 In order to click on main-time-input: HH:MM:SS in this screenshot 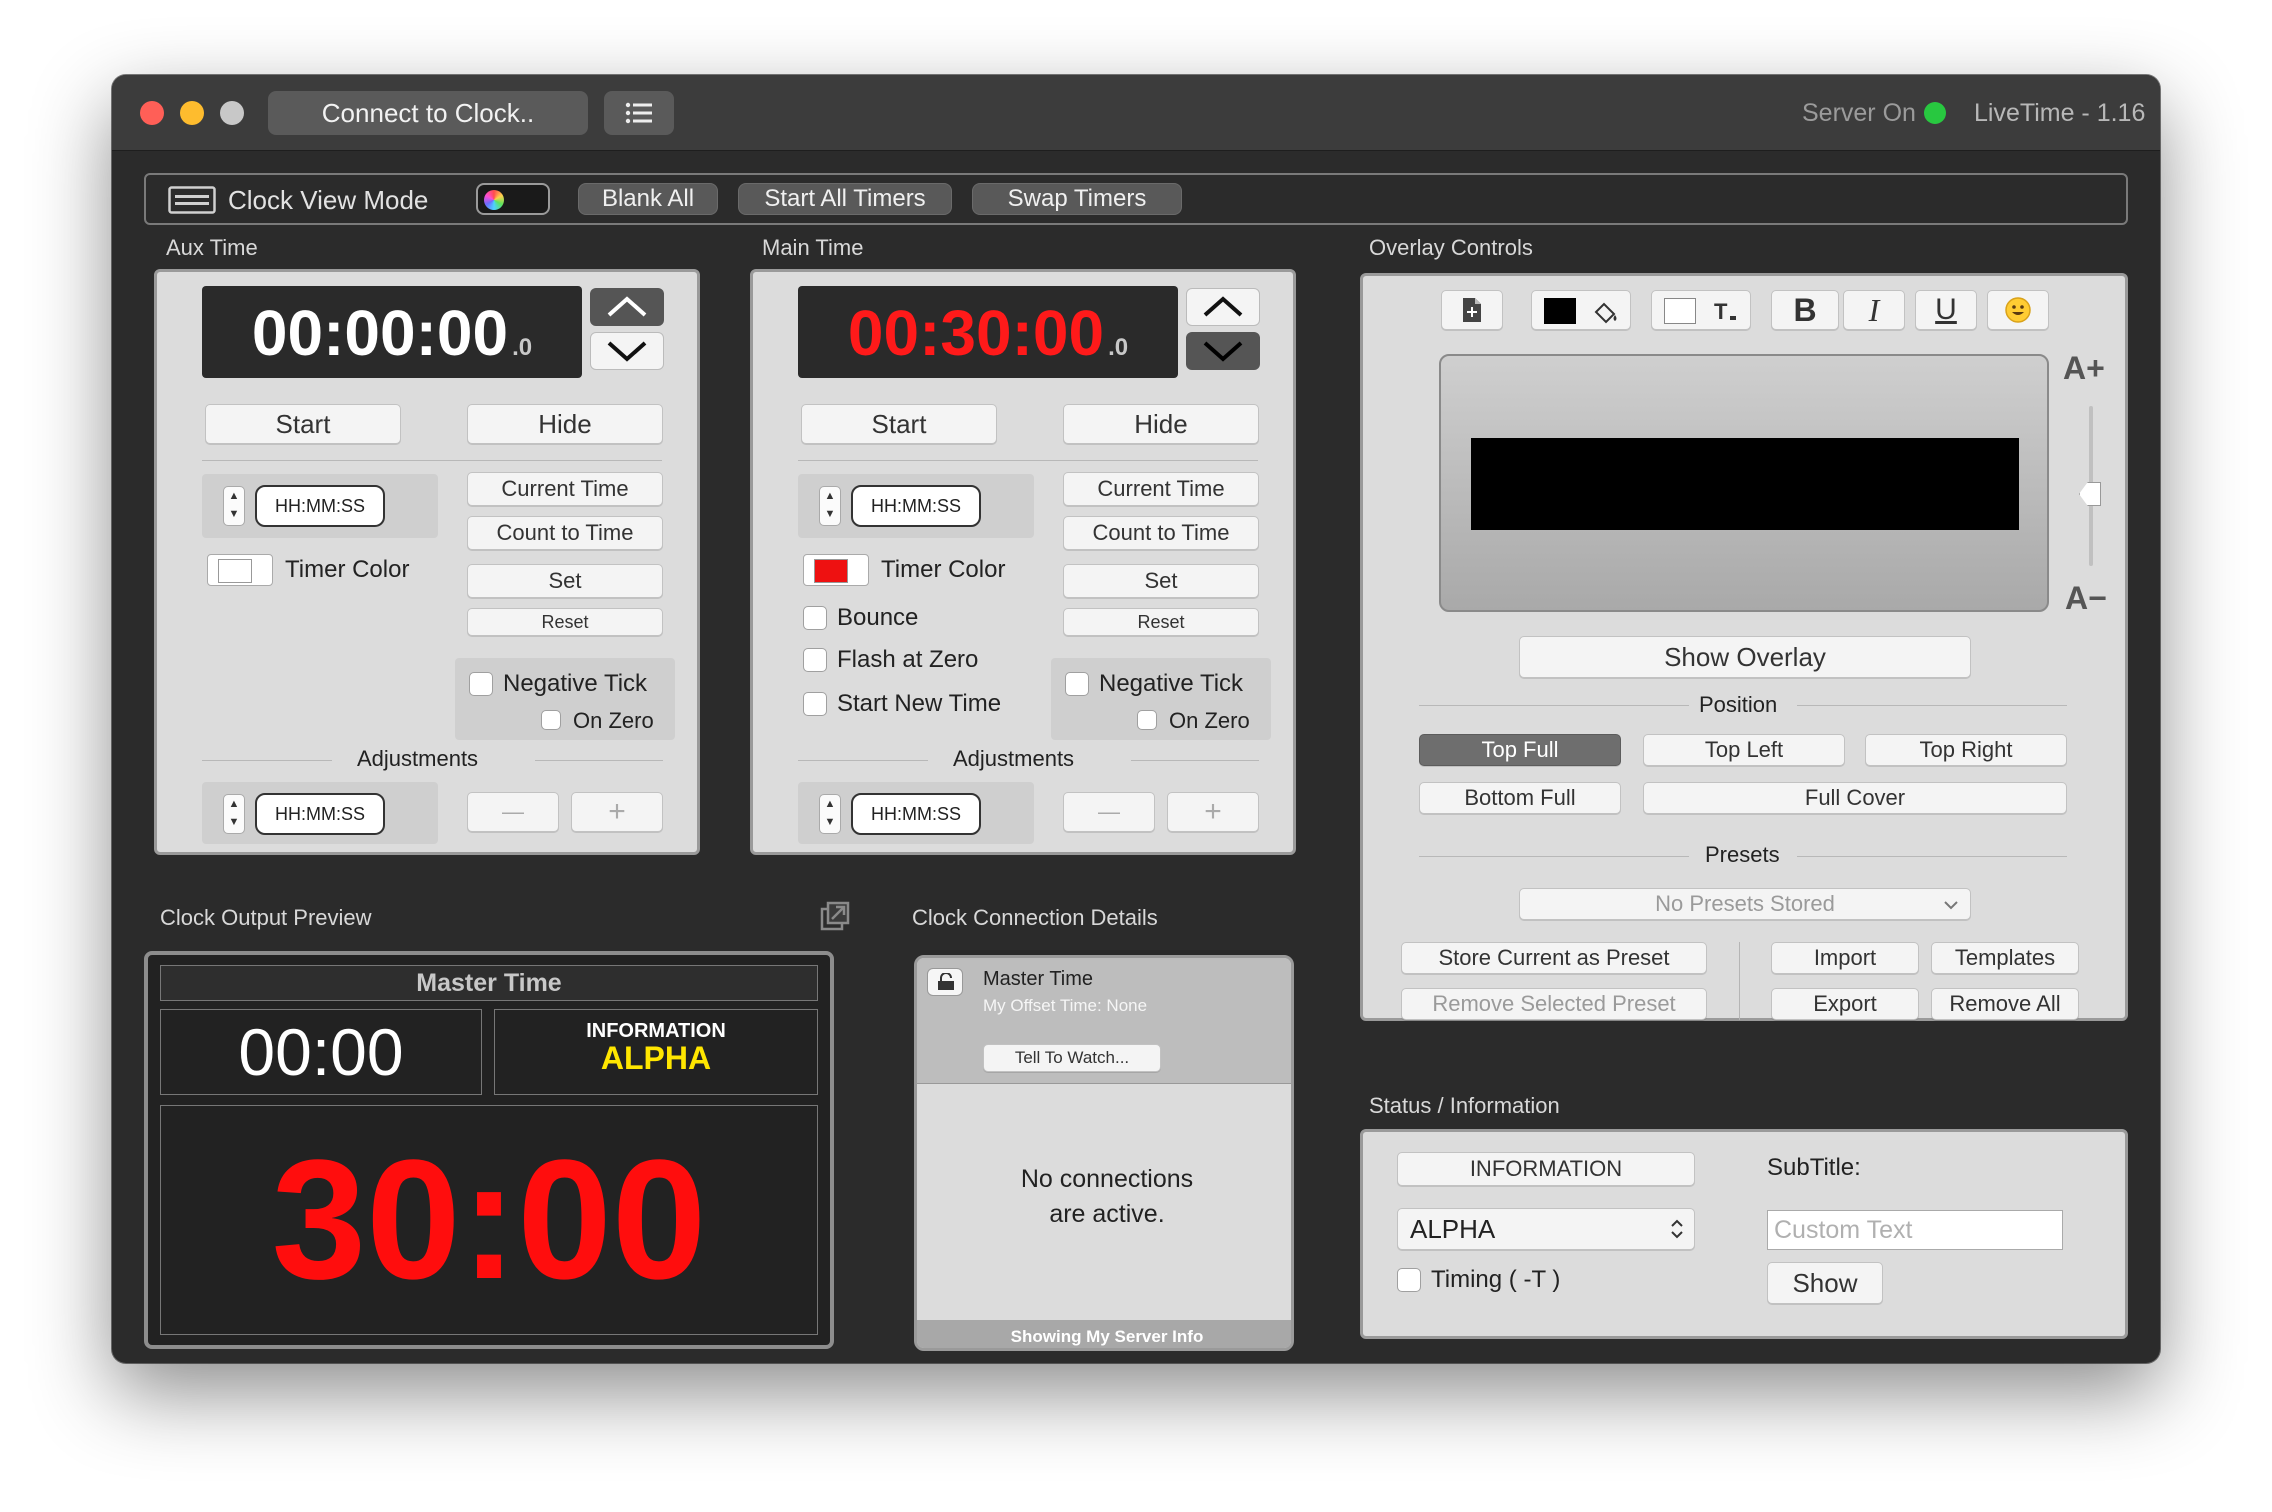, I will do `click(916, 506)`.